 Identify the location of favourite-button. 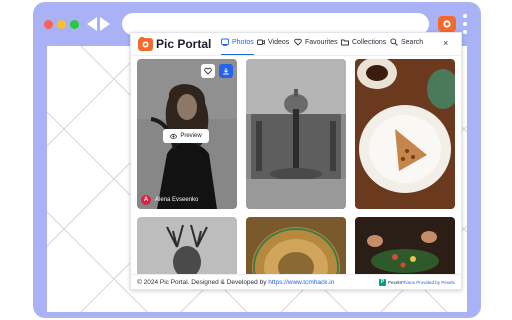
(208, 71).